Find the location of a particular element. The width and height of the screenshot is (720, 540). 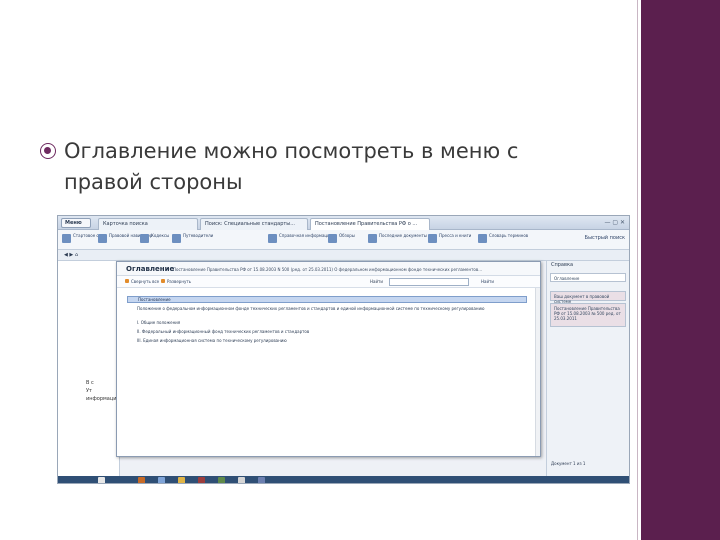

window-controls-icon: — ▢ ✕ is located at coordinates (614, 222).